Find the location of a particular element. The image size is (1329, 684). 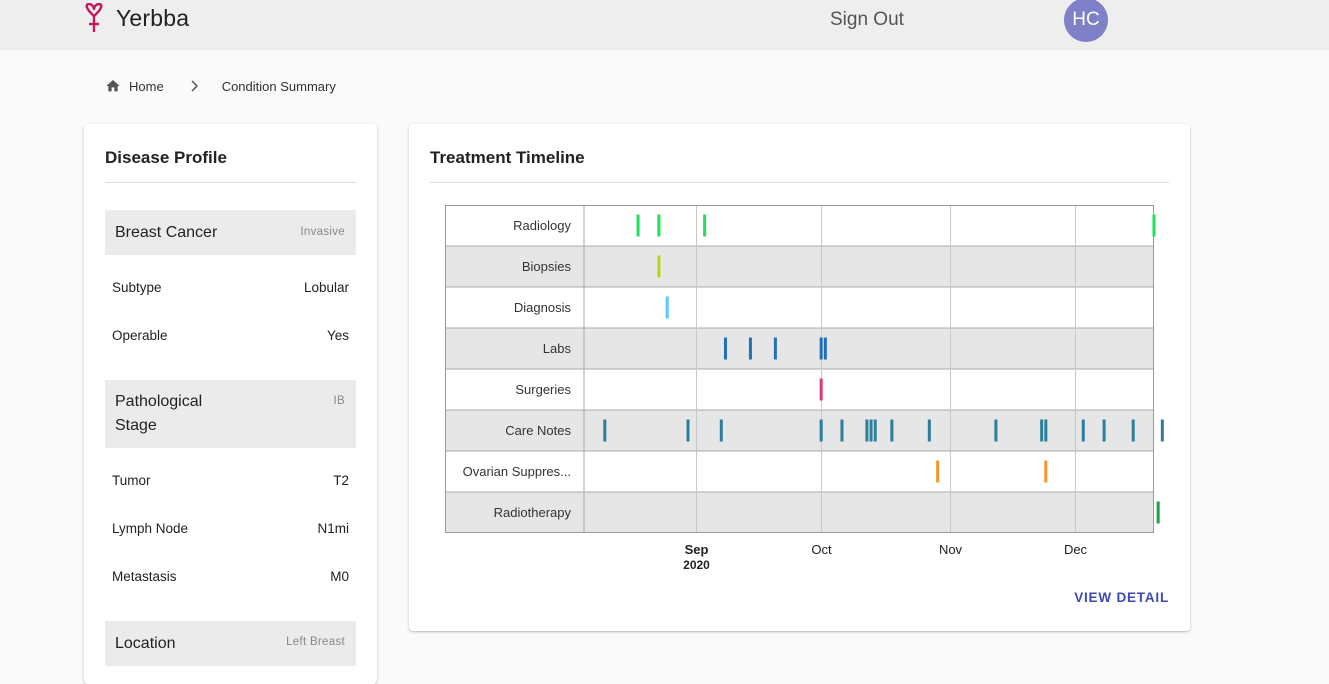

timeline-row-label: Radiology is located at coordinates (542, 225).